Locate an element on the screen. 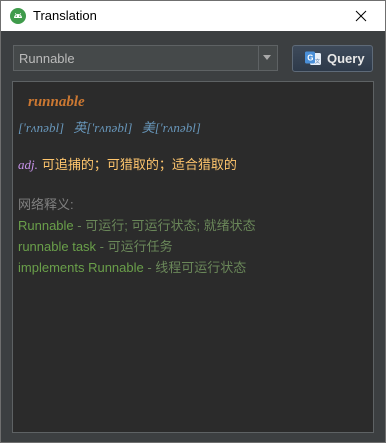 This screenshot has height=443, width=386. list-item: runnable task - 可运行任务 is located at coordinates (95, 246).